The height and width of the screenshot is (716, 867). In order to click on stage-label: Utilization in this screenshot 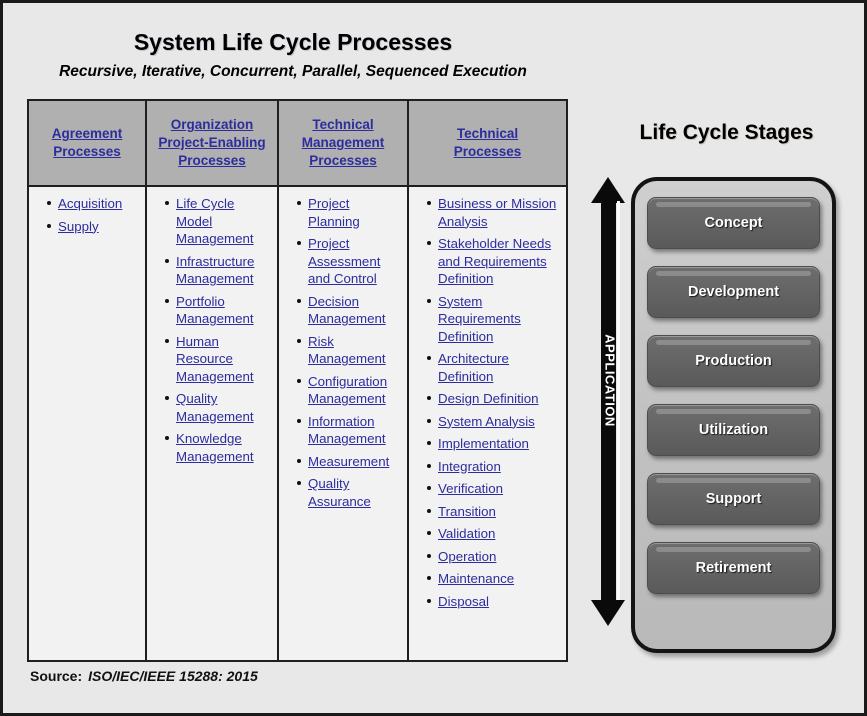, I will do `click(733, 430)`.